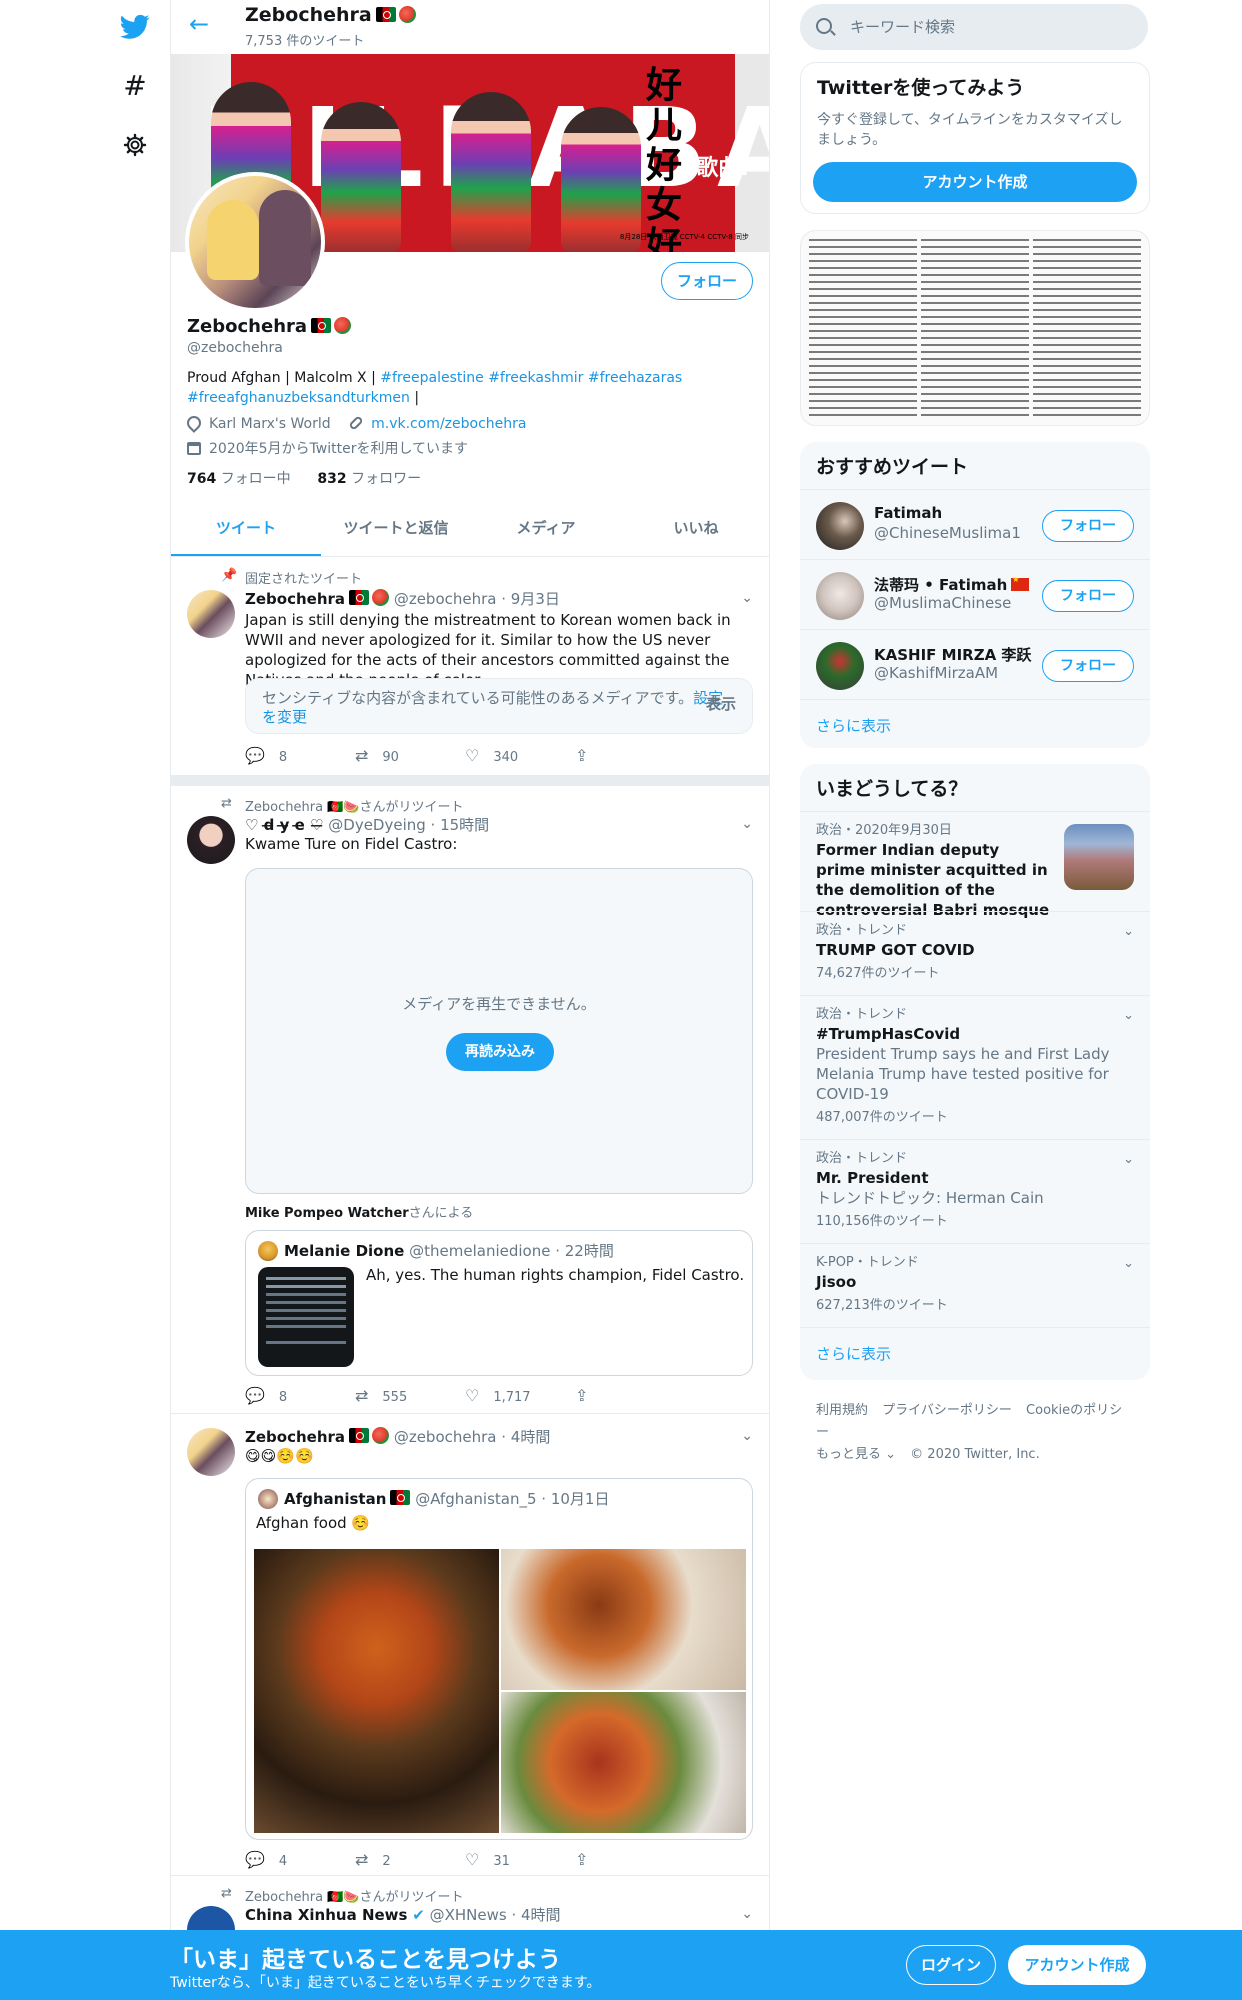  Describe the element at coordinates (947, 533) in the screenshot. I see `user-handle: @ChineseMuslima1` at that location.